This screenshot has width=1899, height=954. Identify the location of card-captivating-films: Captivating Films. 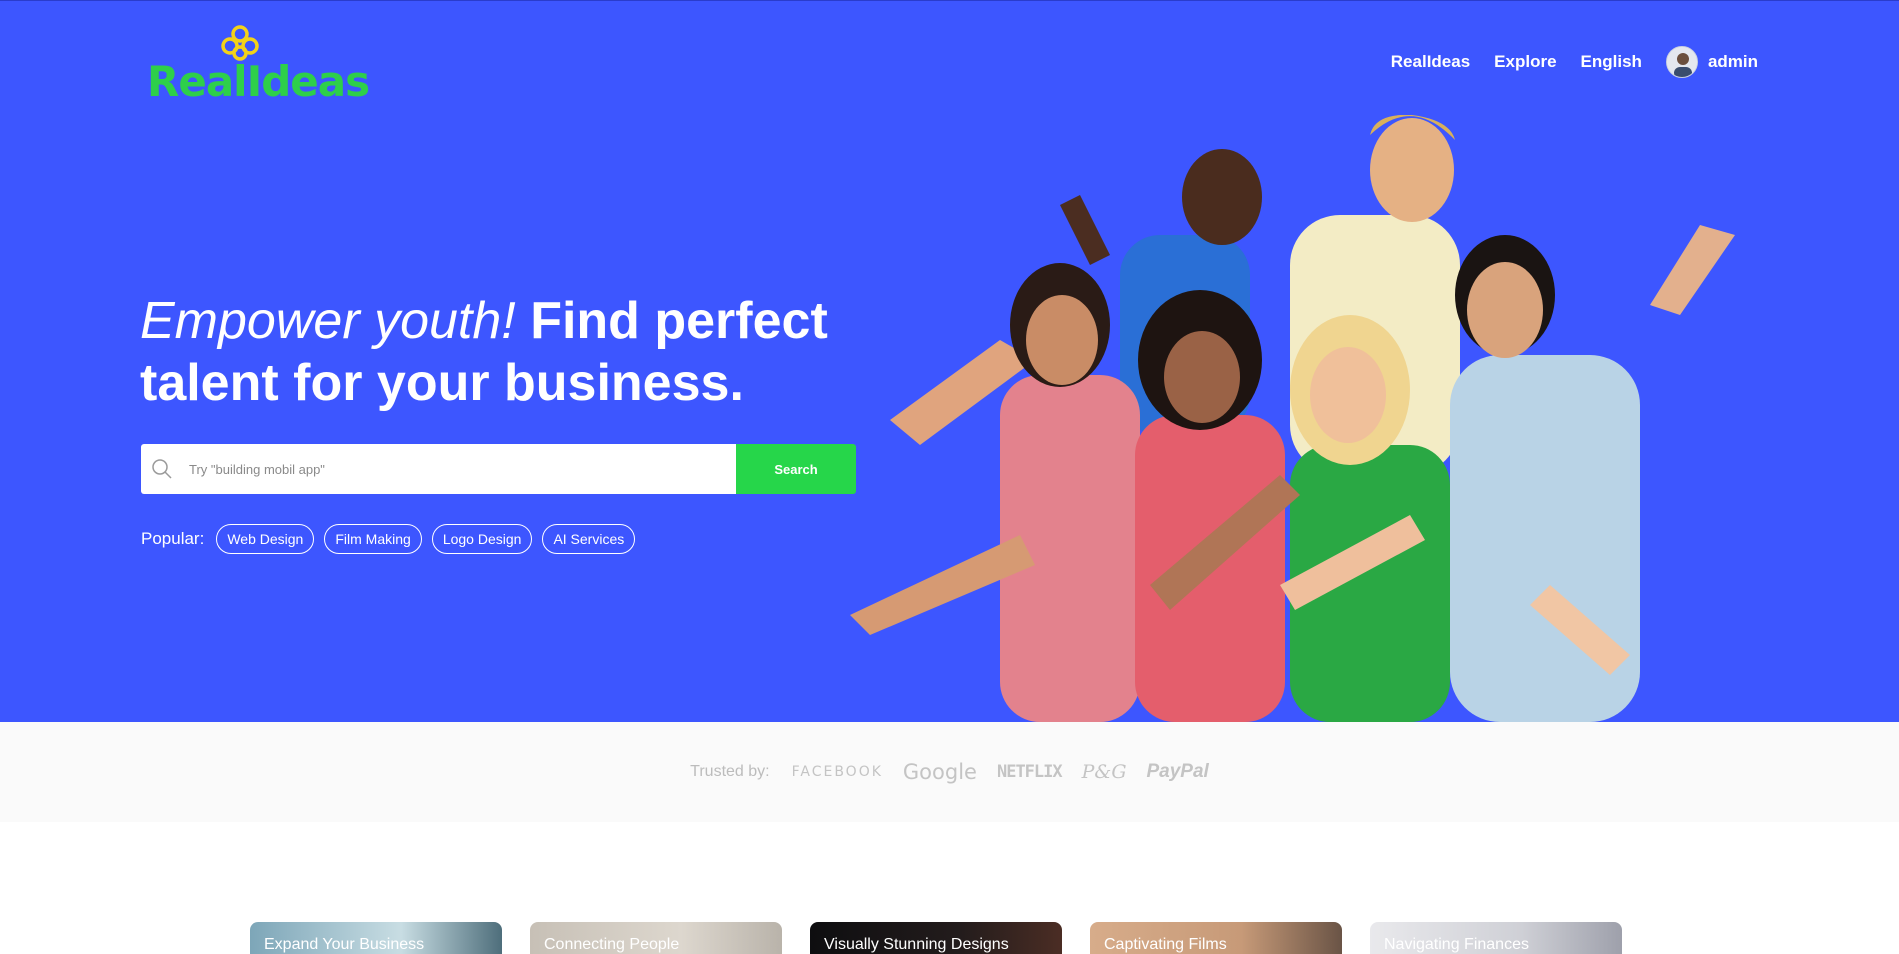
(1216, 938).